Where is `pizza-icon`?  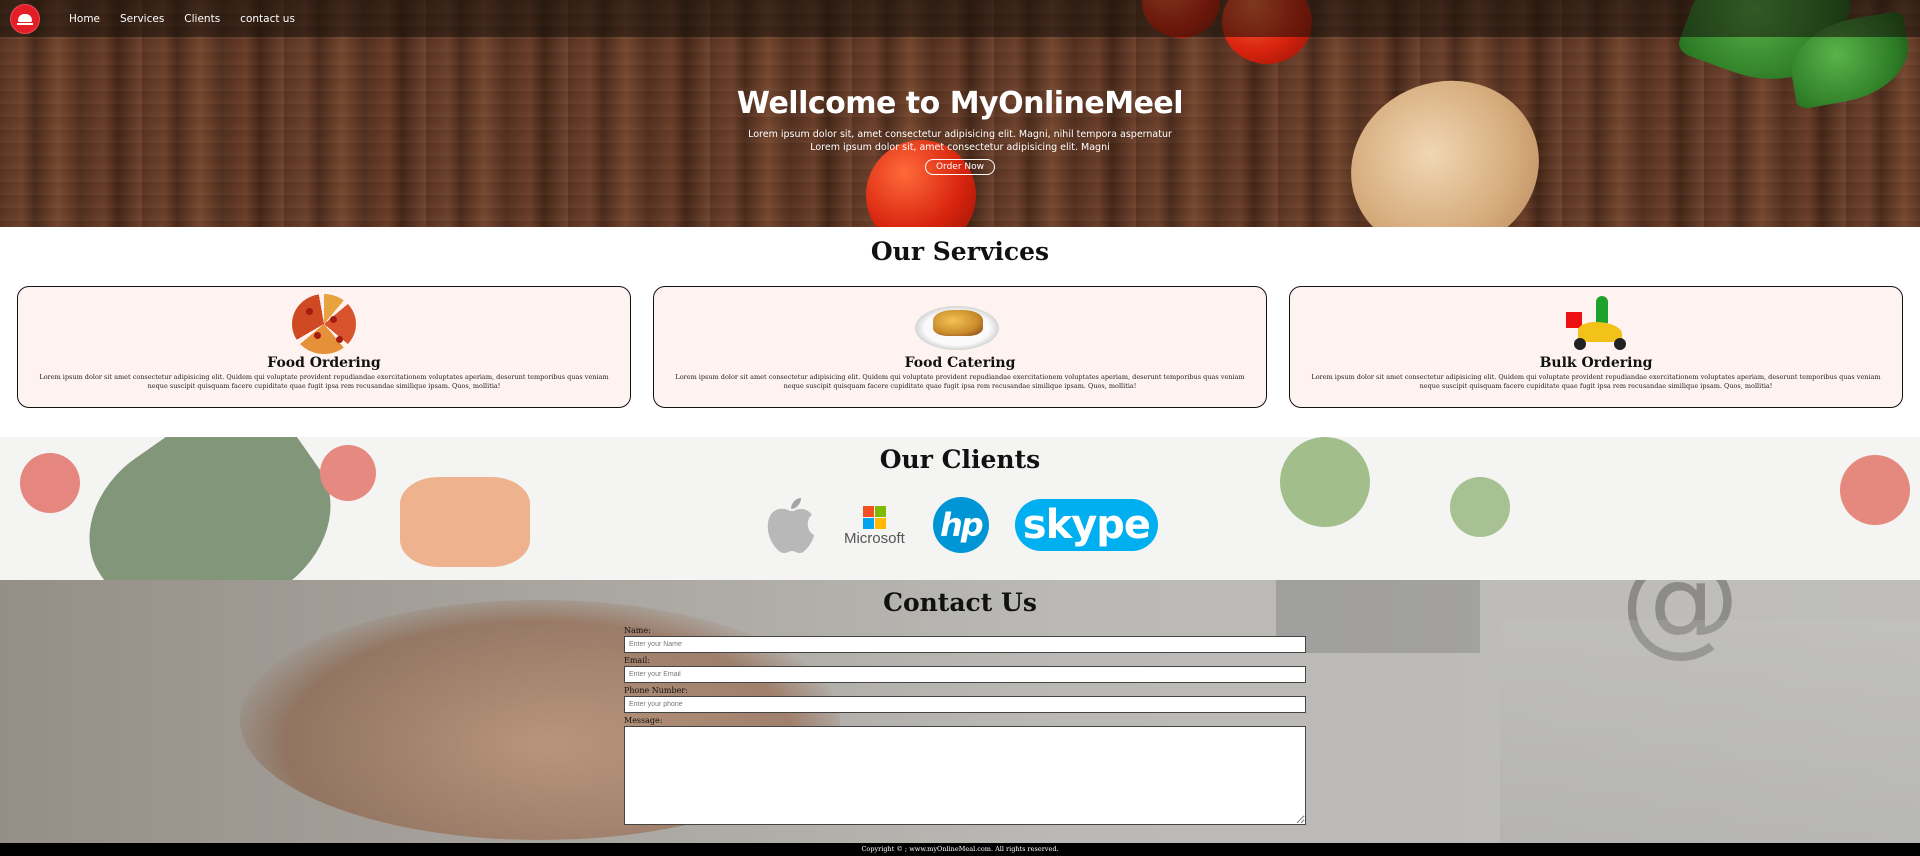 pizza-icon is located at coordinates (324, 324).